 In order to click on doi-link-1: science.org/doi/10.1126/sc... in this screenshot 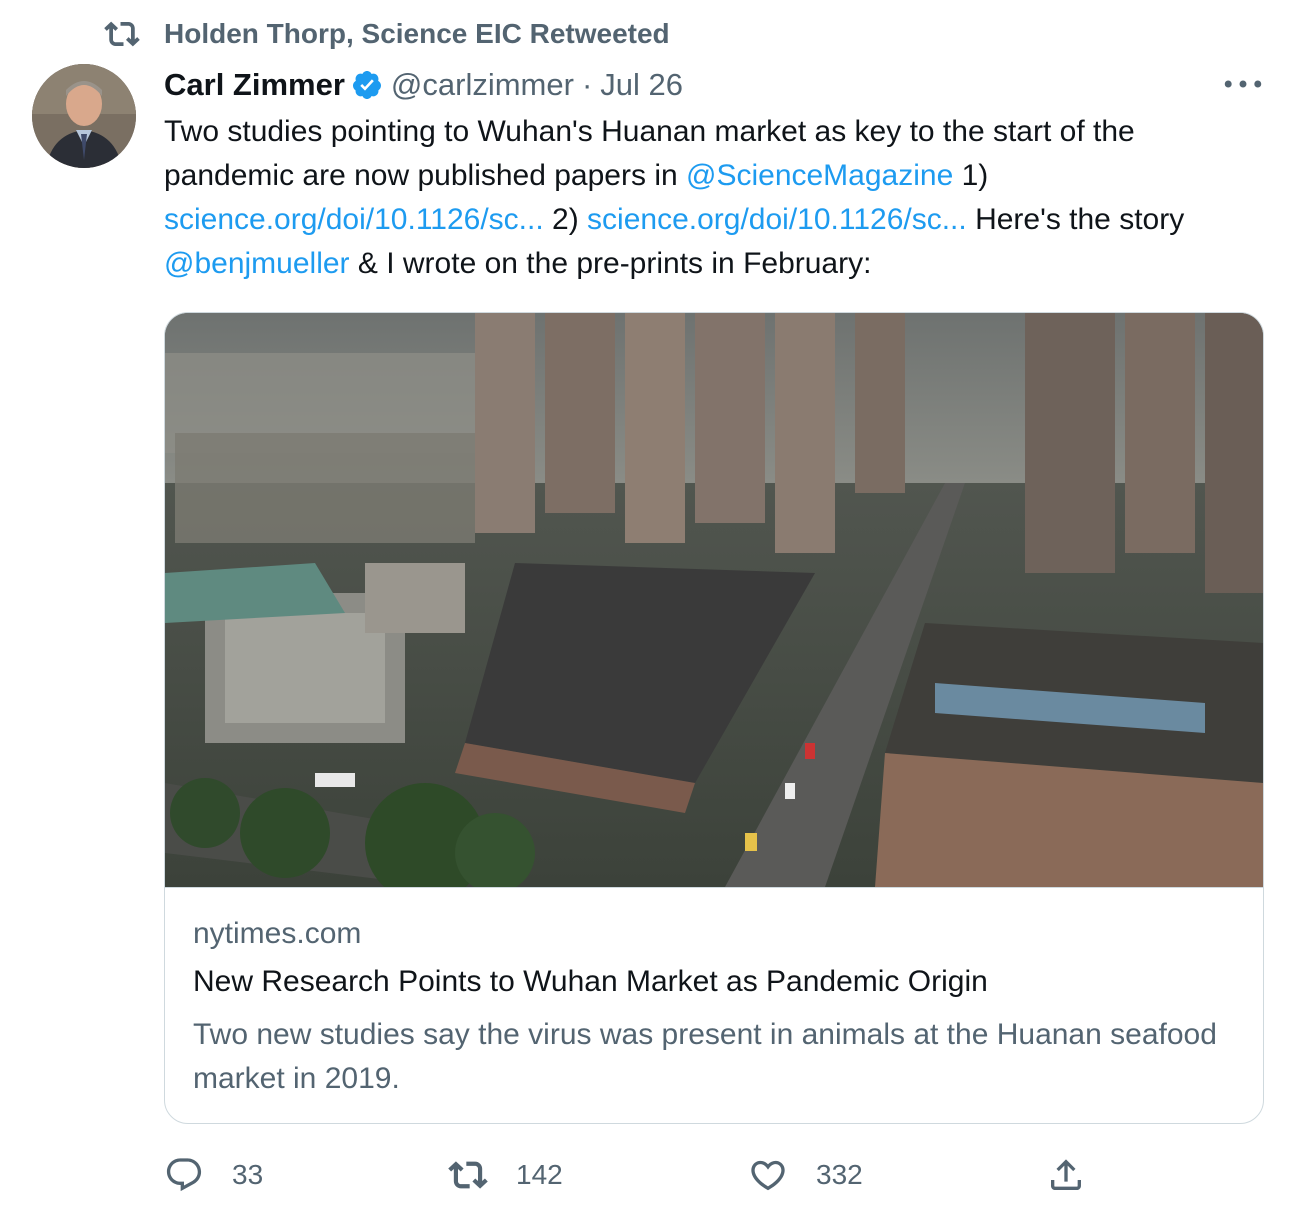, I will do `click(354, 219)`.